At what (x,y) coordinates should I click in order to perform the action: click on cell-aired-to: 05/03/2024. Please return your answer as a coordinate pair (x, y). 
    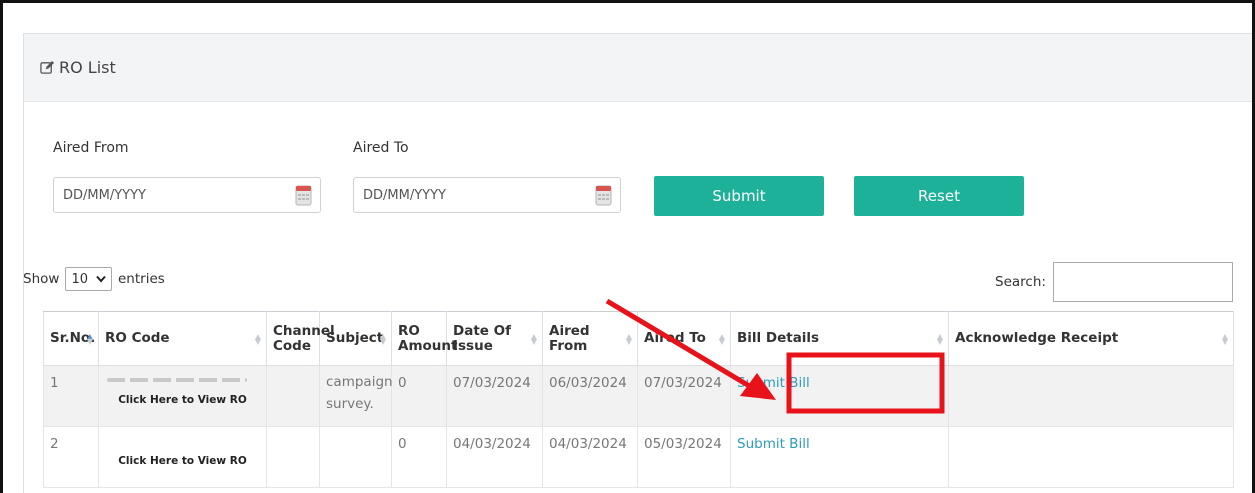
    Looking at the image, I should click on (684, 457).